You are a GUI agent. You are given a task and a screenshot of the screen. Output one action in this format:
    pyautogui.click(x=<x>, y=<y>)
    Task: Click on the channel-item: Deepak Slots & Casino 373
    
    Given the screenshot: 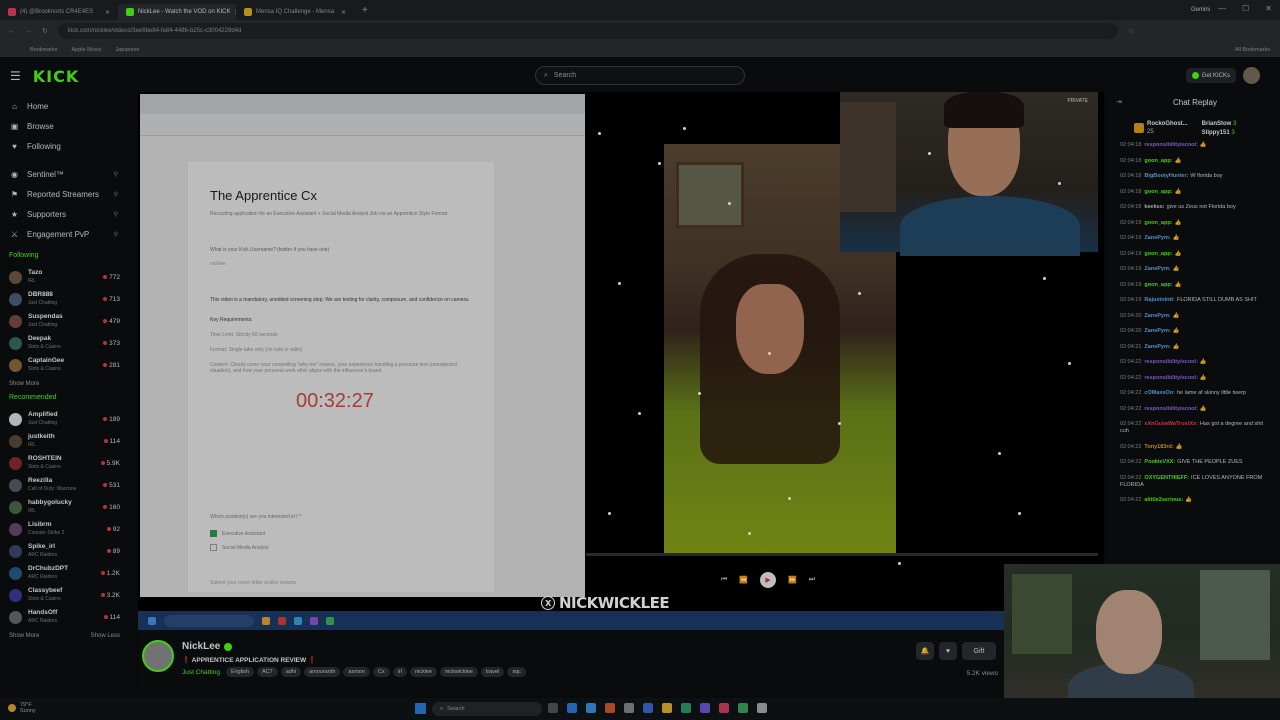 What is the action you would take?
    pyautogui.click(x=66, y=343)
    